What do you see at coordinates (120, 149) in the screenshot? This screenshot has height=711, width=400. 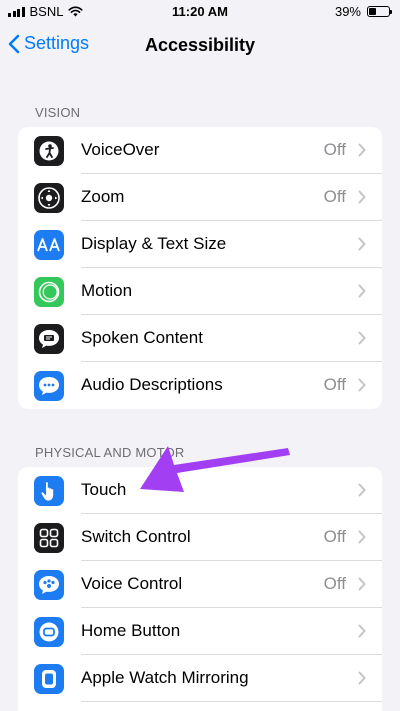 I see `row-label: VoiceOver` at bounding box center [120, 149].